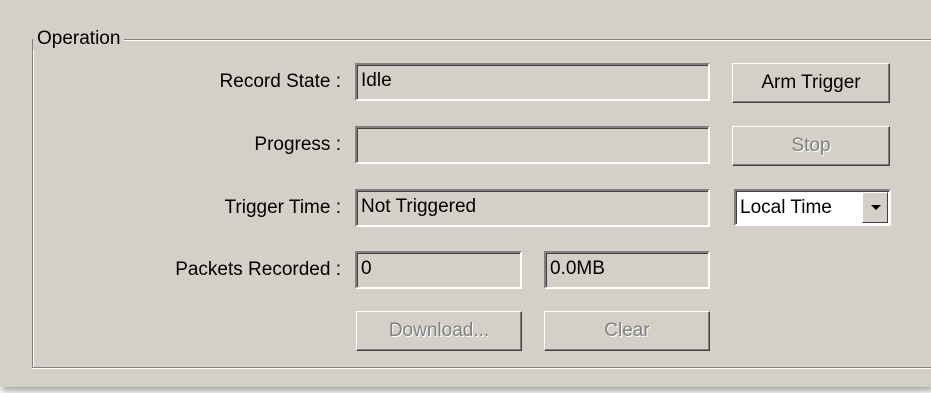 The width and height of the screenshot is (931, 393). What do you see at coordinates (532, 82) in the screenshot?
I see `record-state-field: Idle` at bounding box center [532, 82].